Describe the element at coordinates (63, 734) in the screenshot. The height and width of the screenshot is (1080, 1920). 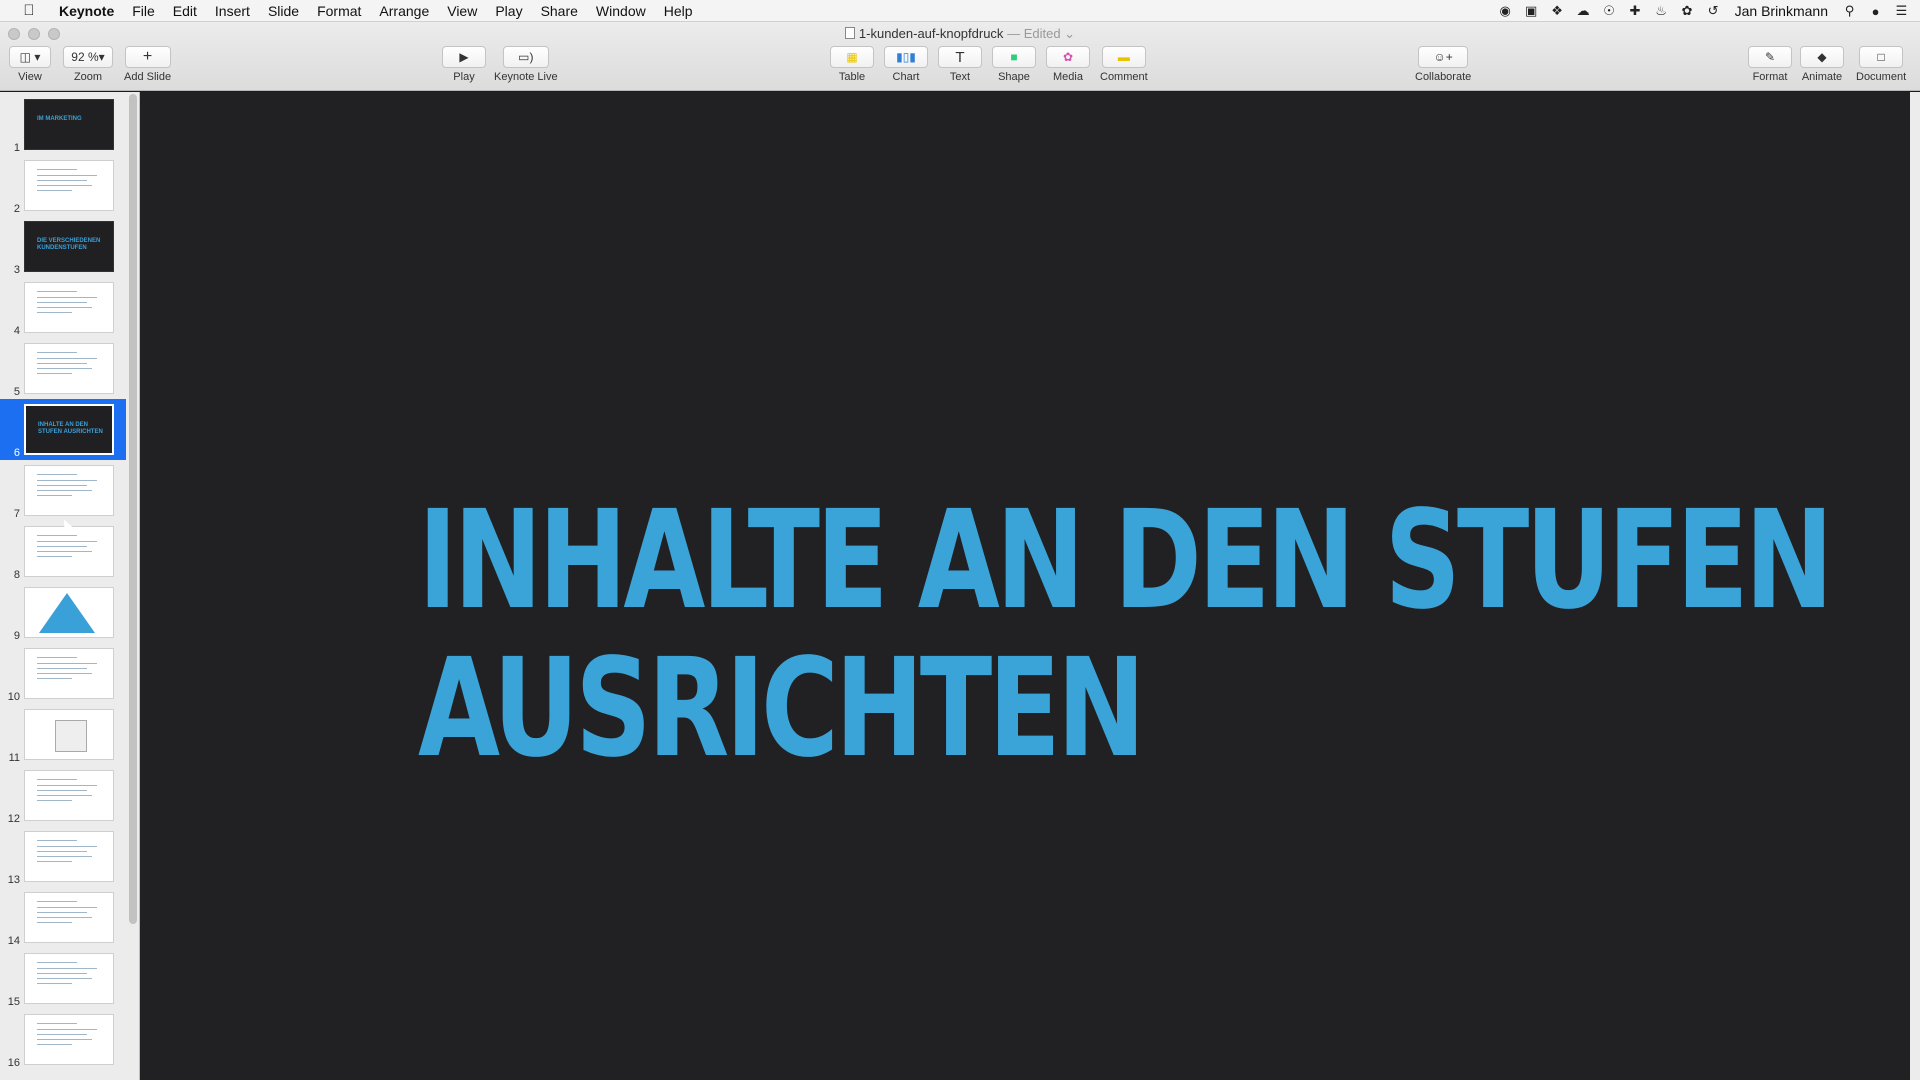
I see `slide-thumbnail-11: 11` at that location.